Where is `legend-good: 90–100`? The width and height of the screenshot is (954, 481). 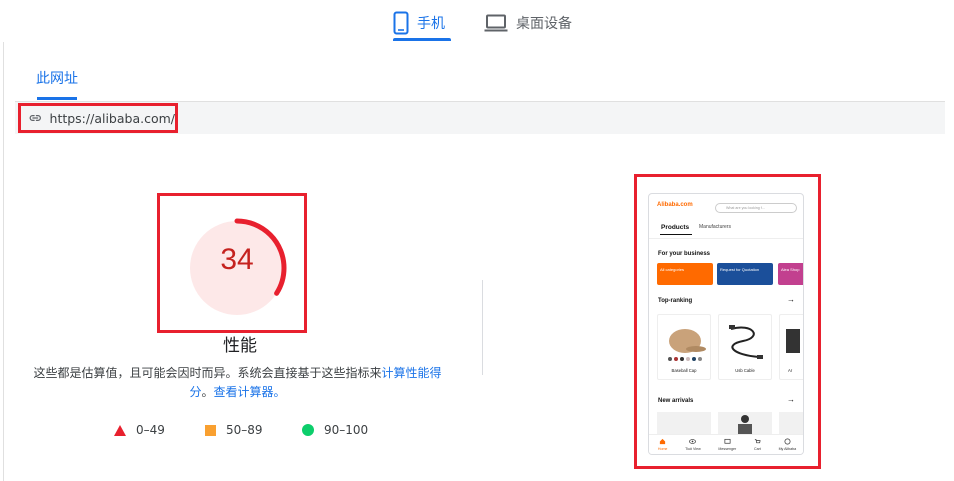 legend-good: 90–100 is located at coordinates (335, 430).